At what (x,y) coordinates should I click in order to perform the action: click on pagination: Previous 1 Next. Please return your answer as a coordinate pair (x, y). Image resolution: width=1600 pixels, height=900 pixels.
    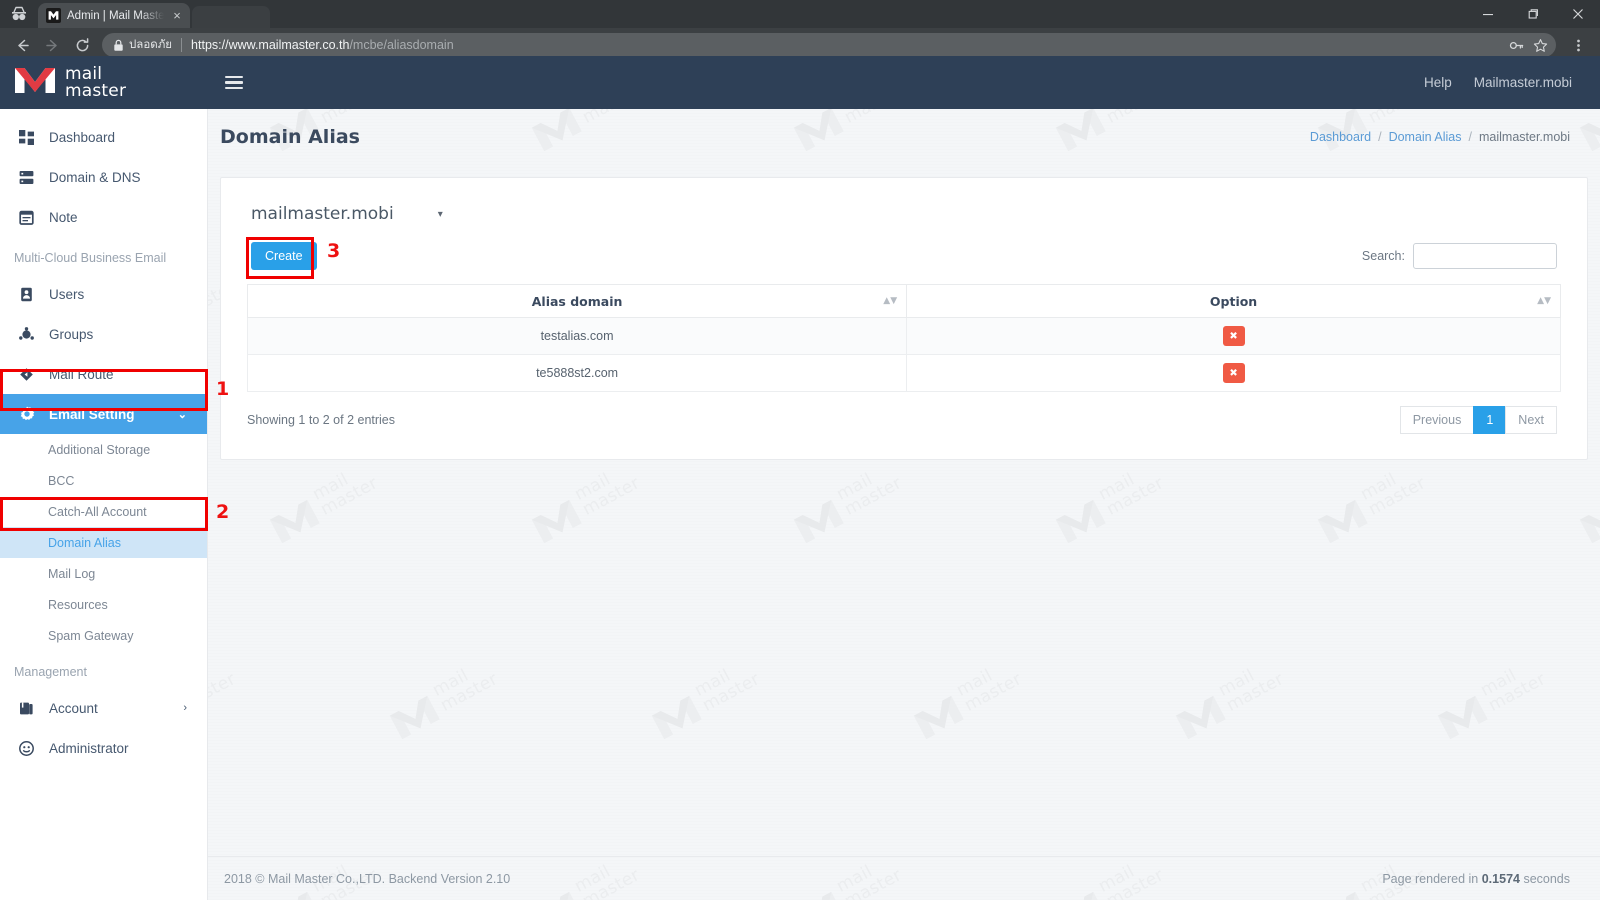
    Looking at the image, I should click on (1478, 420).